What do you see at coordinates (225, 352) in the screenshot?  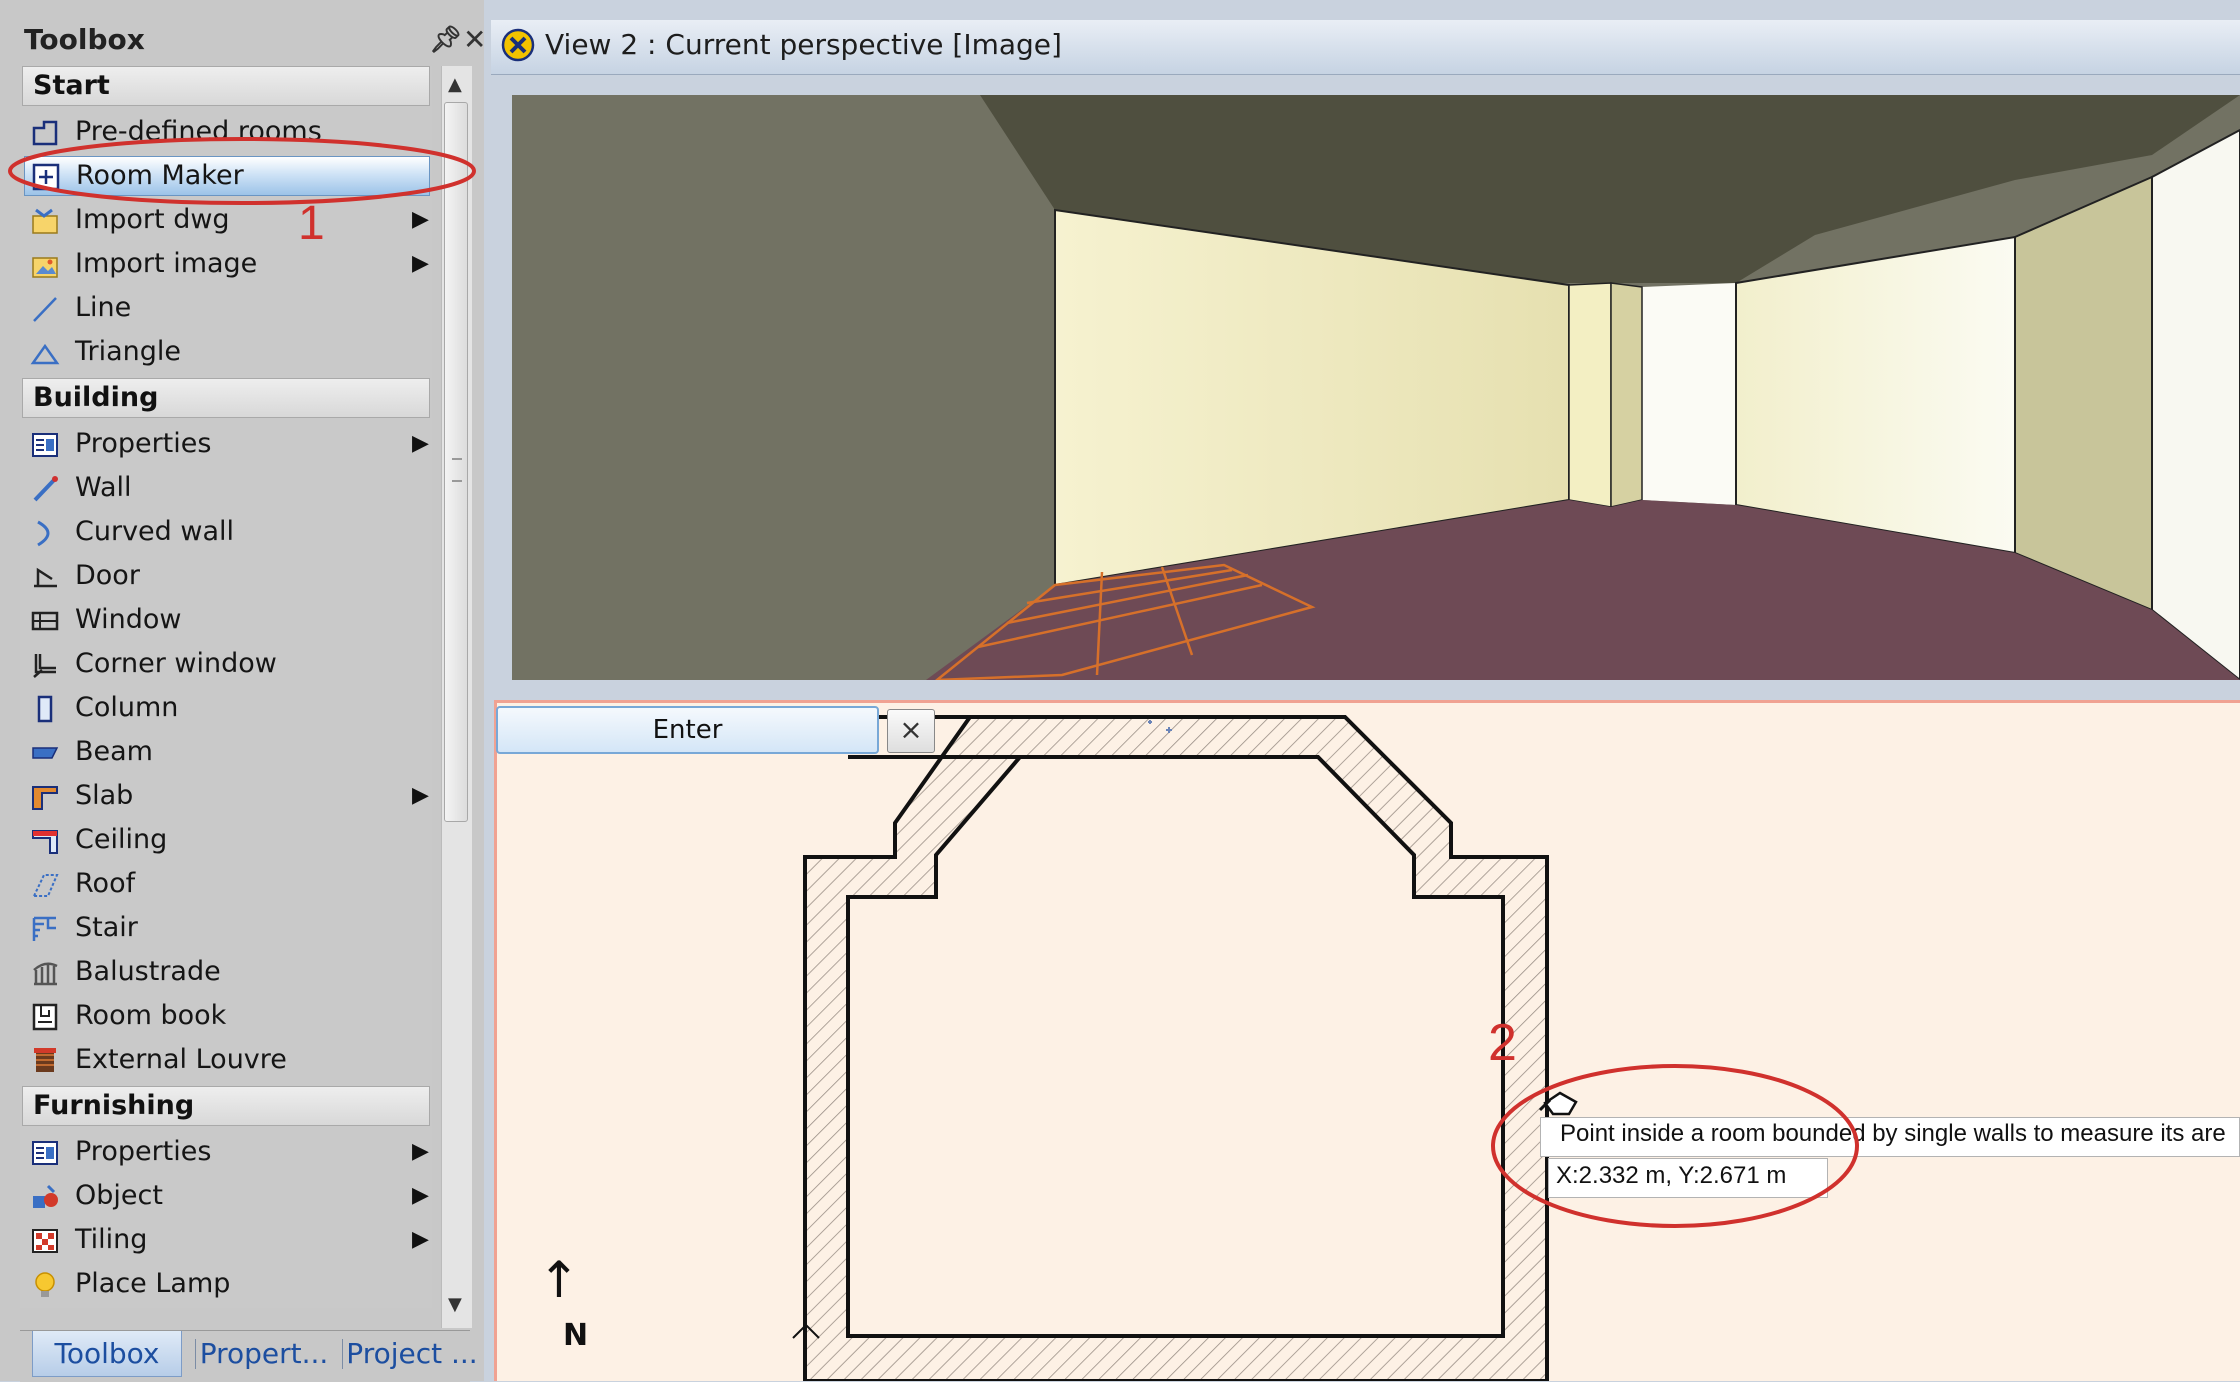 I see `tool-triangle: Triangle` at bounding box center [225, 352].